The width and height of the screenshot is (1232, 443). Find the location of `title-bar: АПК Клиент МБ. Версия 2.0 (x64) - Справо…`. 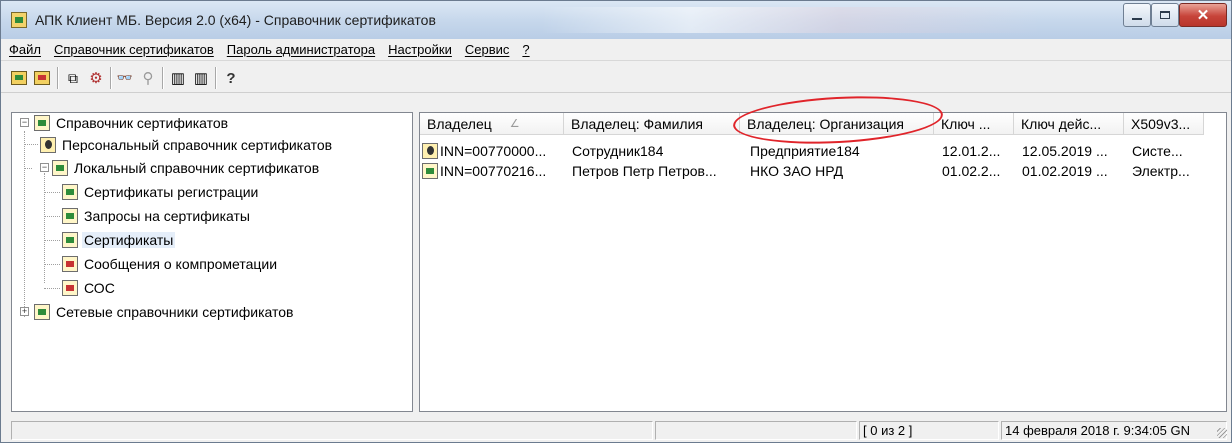

title-bar: АПК Клиент МБ. Версия 2.0 (x64) - Справо… is located at coordinates (616, 20).